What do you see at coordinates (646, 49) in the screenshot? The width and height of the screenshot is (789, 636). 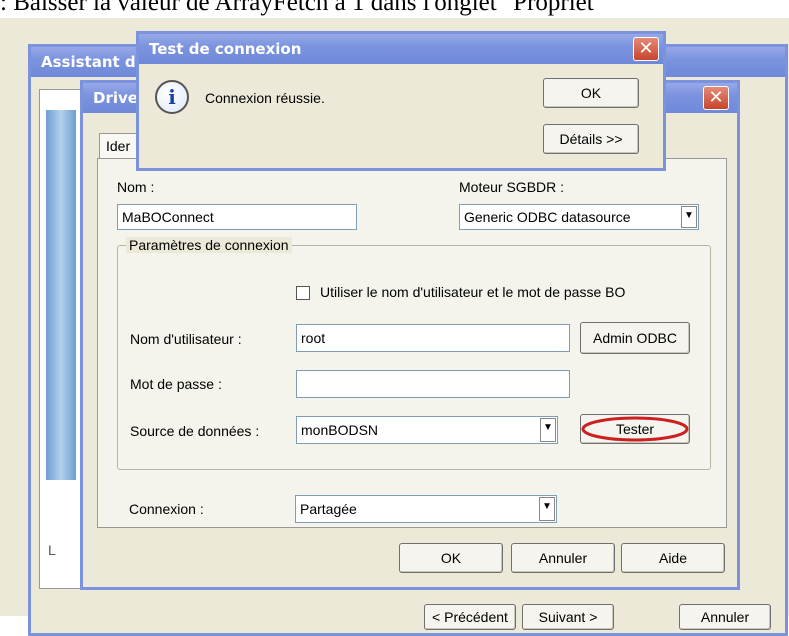 I see `test-close-icon: ✕` at bounding box center [646, 49].